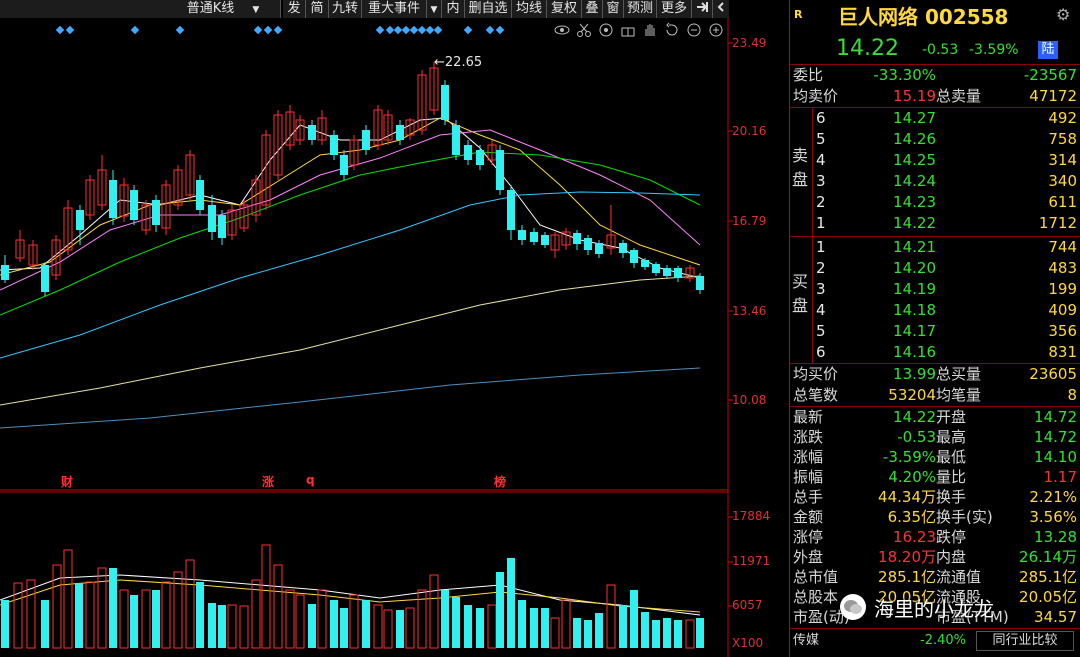 This screenshot has width=1080, height=657. I want to click on level-price: 14.21, so click(914, 247).